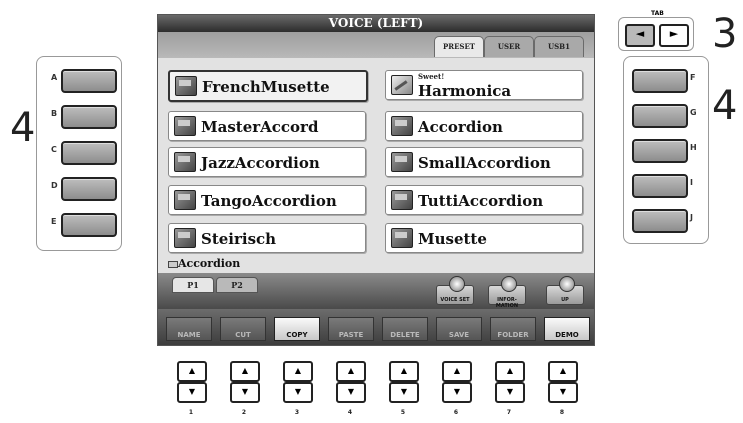 This screenshot has height=423, width=743. I want to click on page-tab-p1: P1, so click(193, 285).